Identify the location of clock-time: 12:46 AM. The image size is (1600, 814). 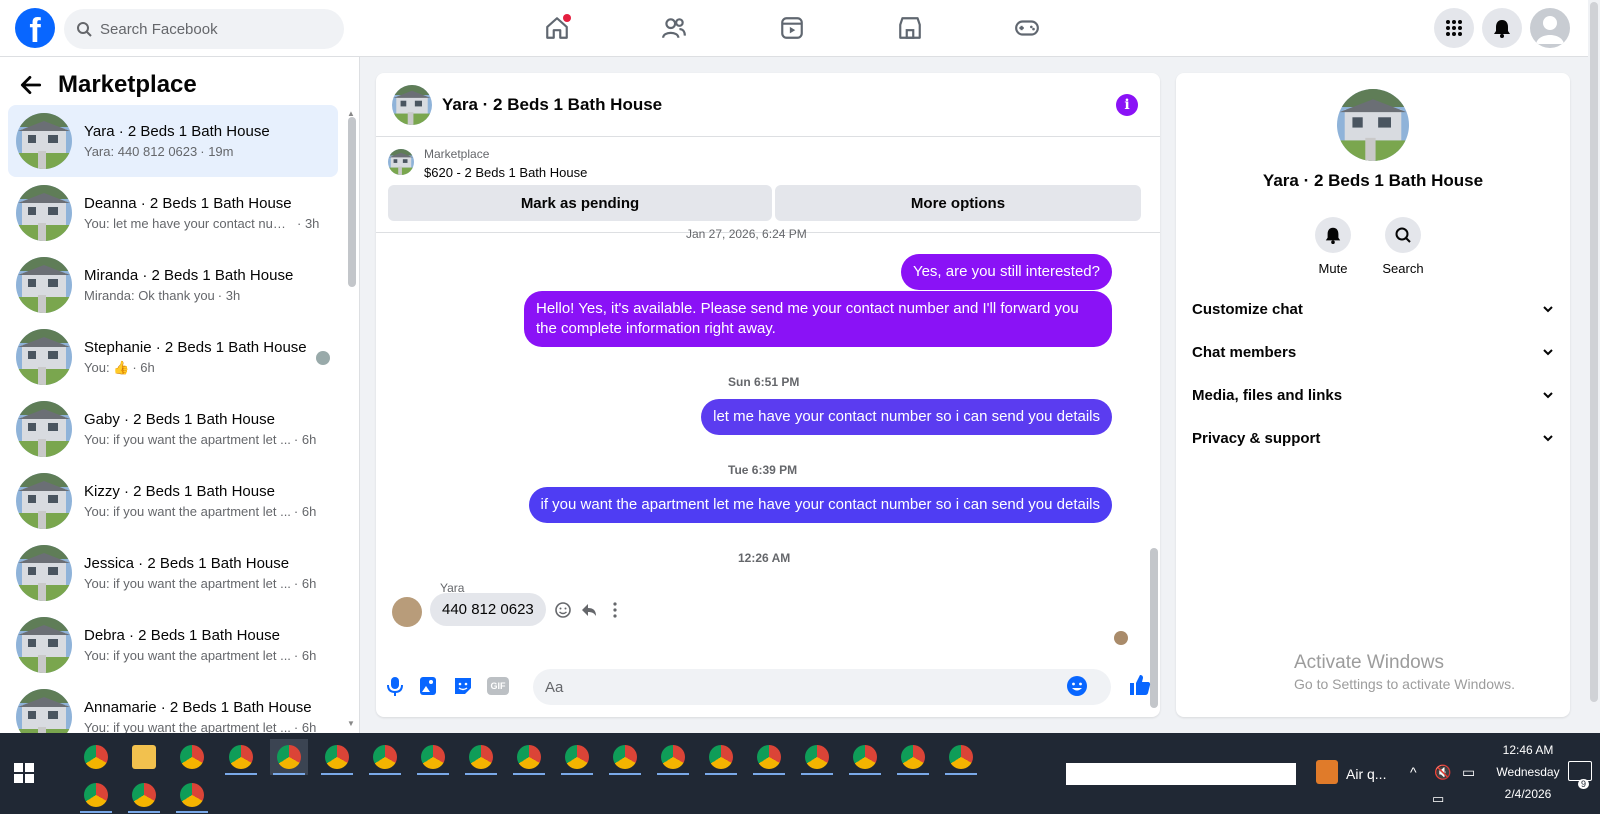
(1528, 750).